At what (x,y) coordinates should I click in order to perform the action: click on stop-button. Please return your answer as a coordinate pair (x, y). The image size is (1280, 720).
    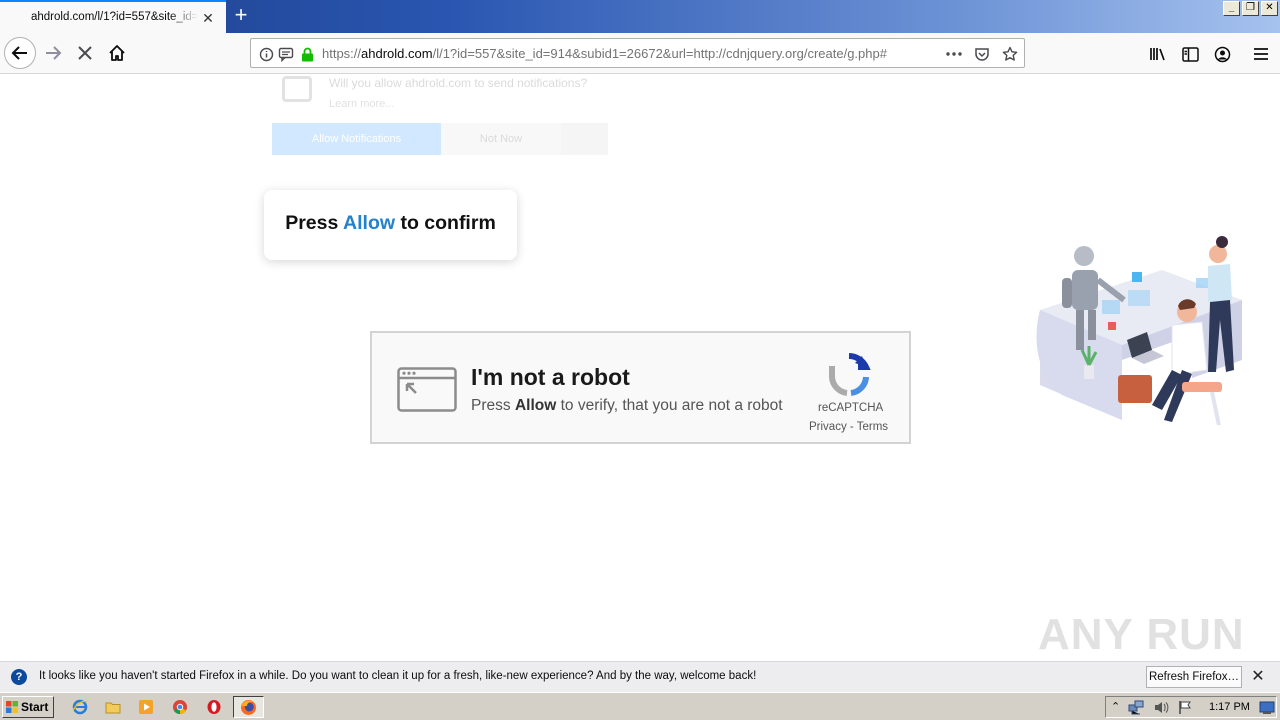
    Looking at the image, I should click on (85, 53).